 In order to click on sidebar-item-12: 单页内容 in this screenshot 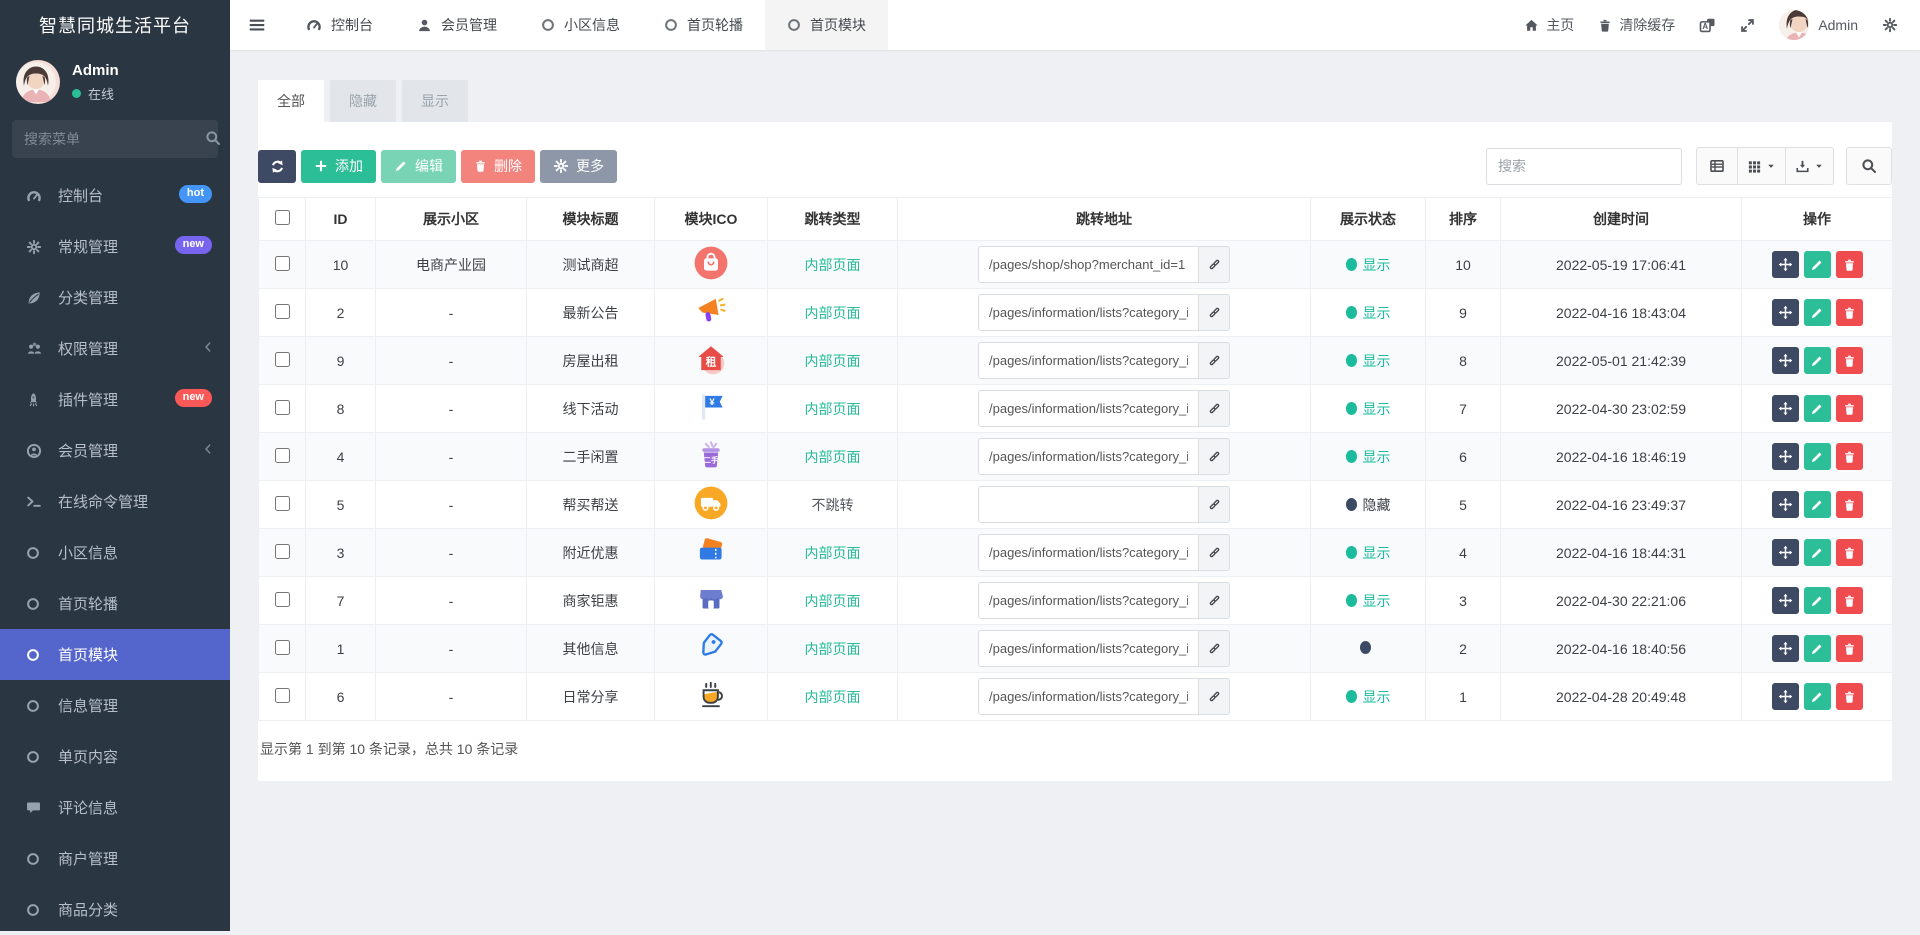, I will do `click(115, 756)`.